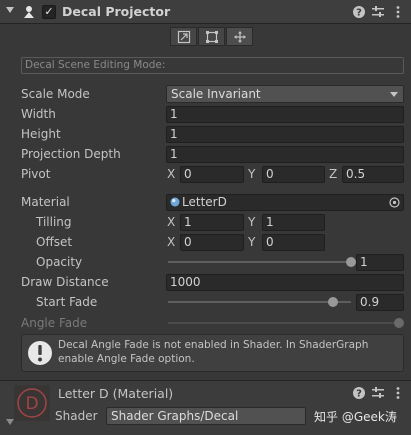 The height and width of the screenshot is (435, 411). Describe the element at coordinates (45, 202) in the screenshot. I see `material-label: Material` at that location.